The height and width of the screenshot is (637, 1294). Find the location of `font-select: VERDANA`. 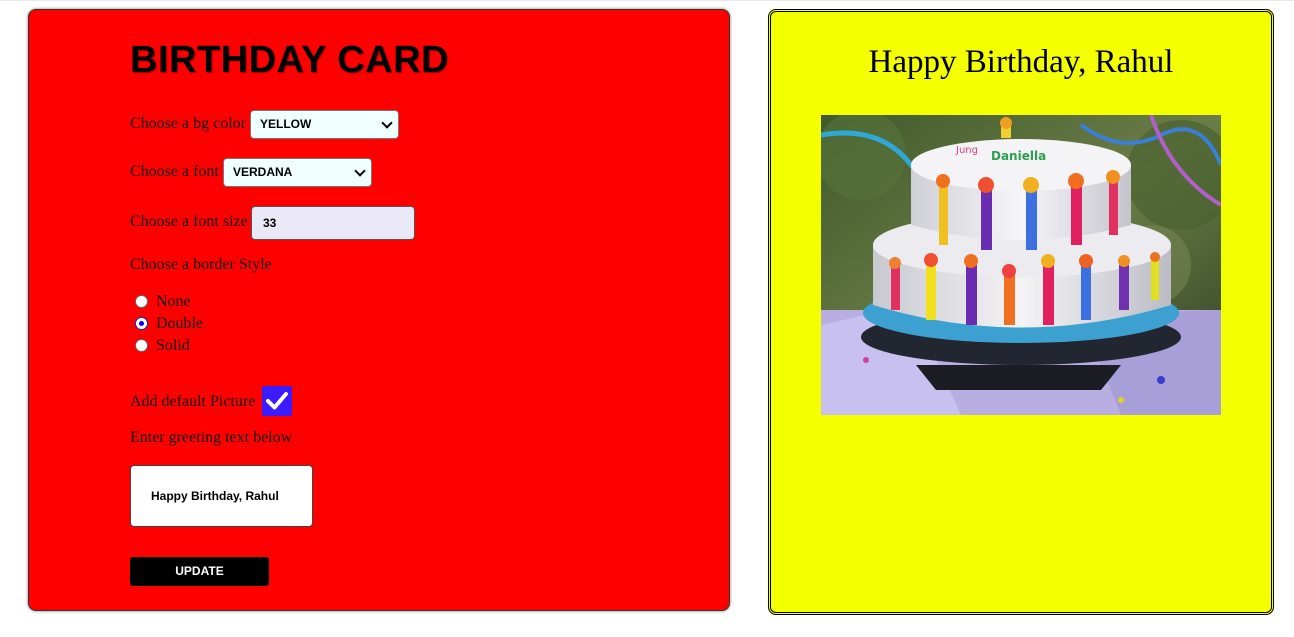

font-select: VERDANA is located at coordinates (297, 172).